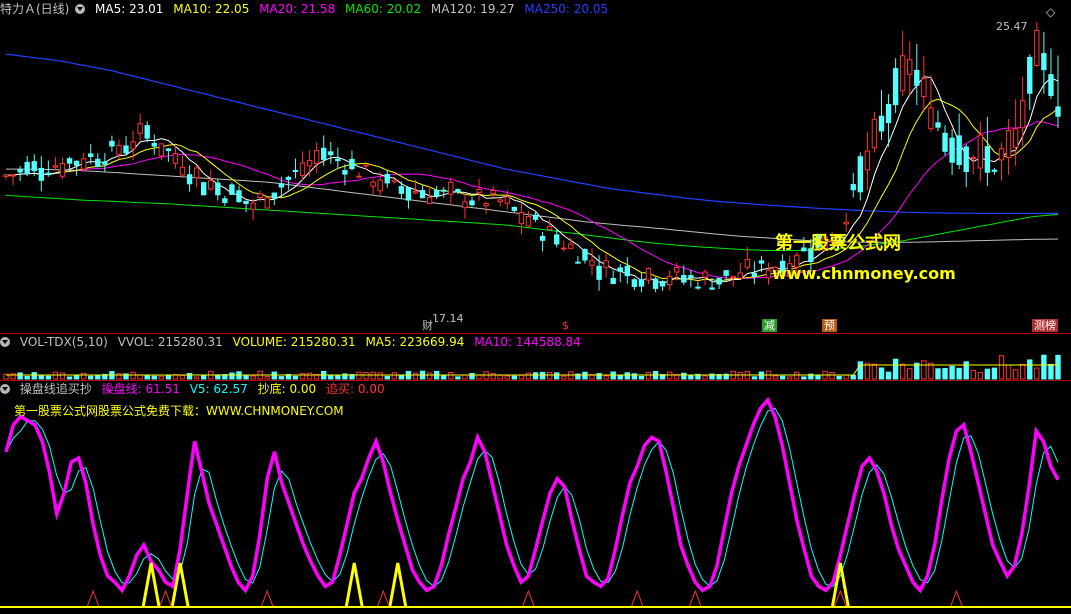 This screenshot has width=1071, height=614. I want to click on event-marker: 减, so click(769, 325).